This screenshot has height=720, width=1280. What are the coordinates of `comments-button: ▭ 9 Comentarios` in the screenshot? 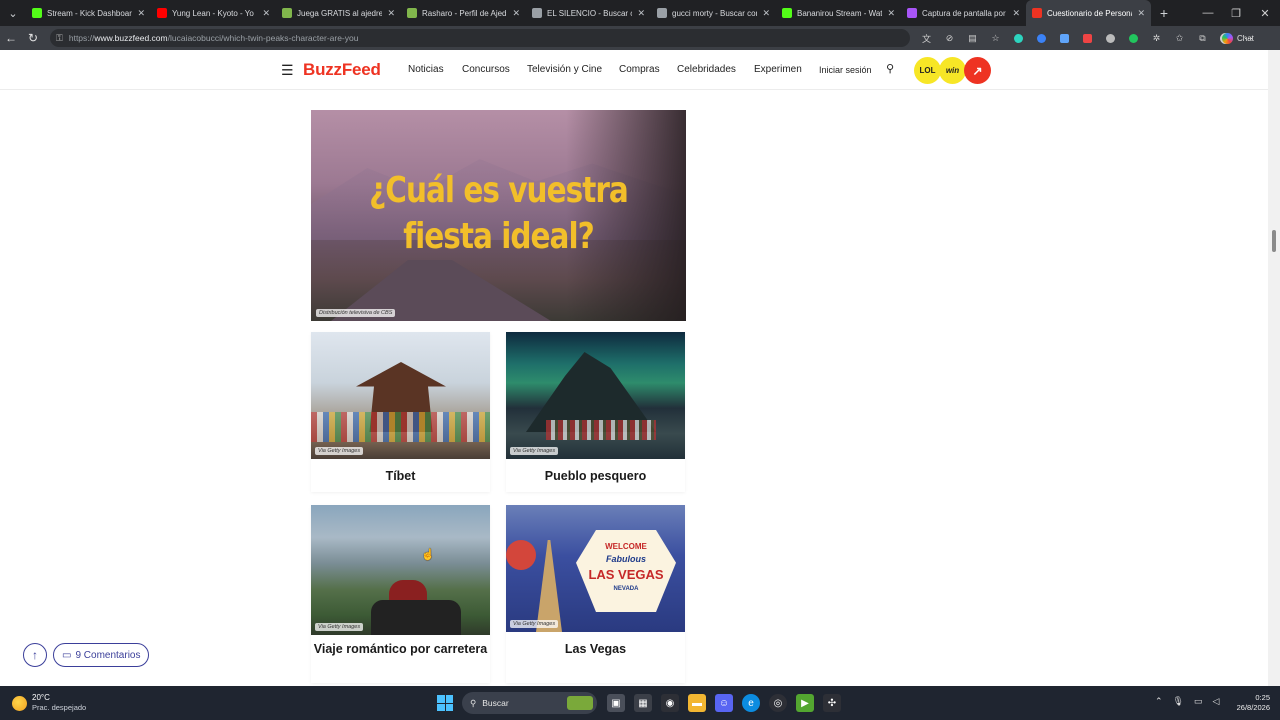 It's located at (101, 655).